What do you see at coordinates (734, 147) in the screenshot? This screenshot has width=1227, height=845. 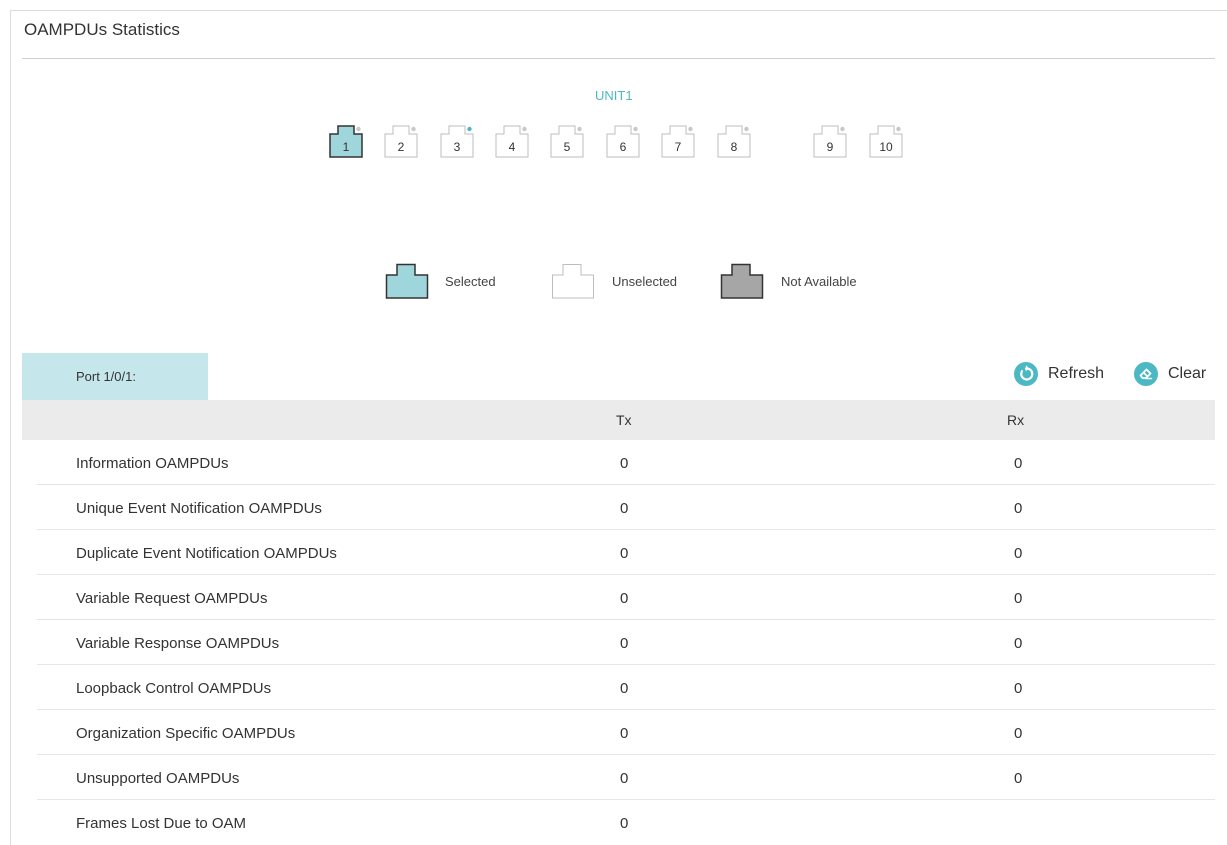 I see `port-number: 8` at bounding box center [734, 147].